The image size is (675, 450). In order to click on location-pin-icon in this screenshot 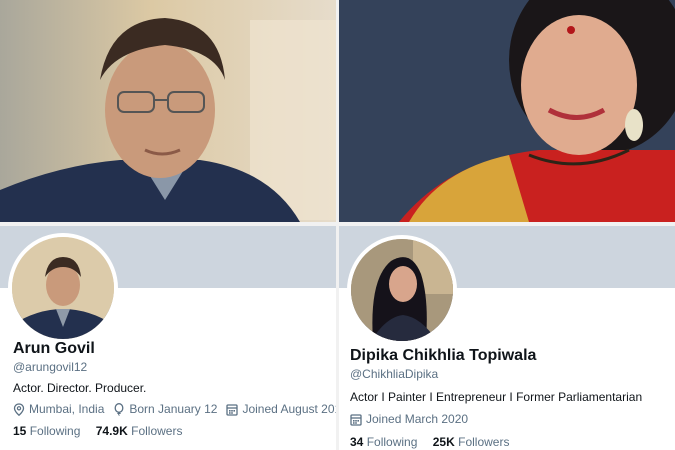, I will do `click(19, 409)`.